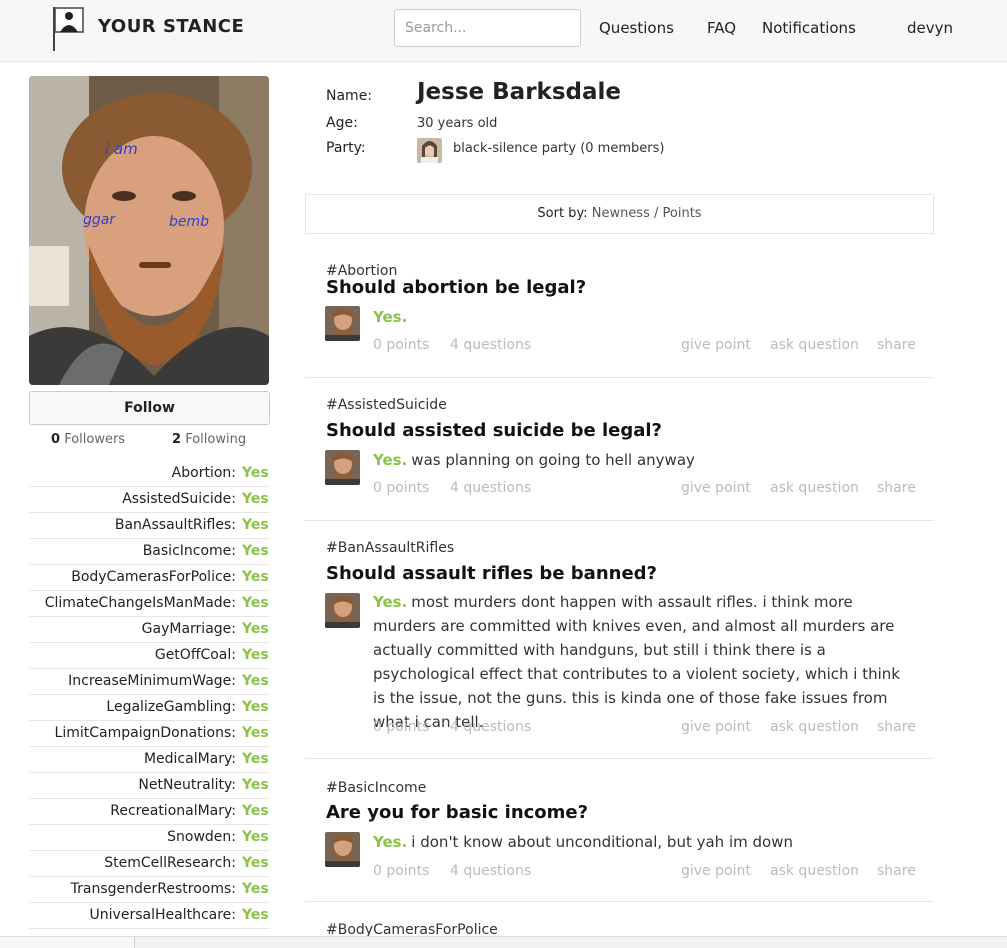 This screenshot has width=1007, height=948. I want to click on stance-row: RecreationalMary: Yes, so click(149, 812).